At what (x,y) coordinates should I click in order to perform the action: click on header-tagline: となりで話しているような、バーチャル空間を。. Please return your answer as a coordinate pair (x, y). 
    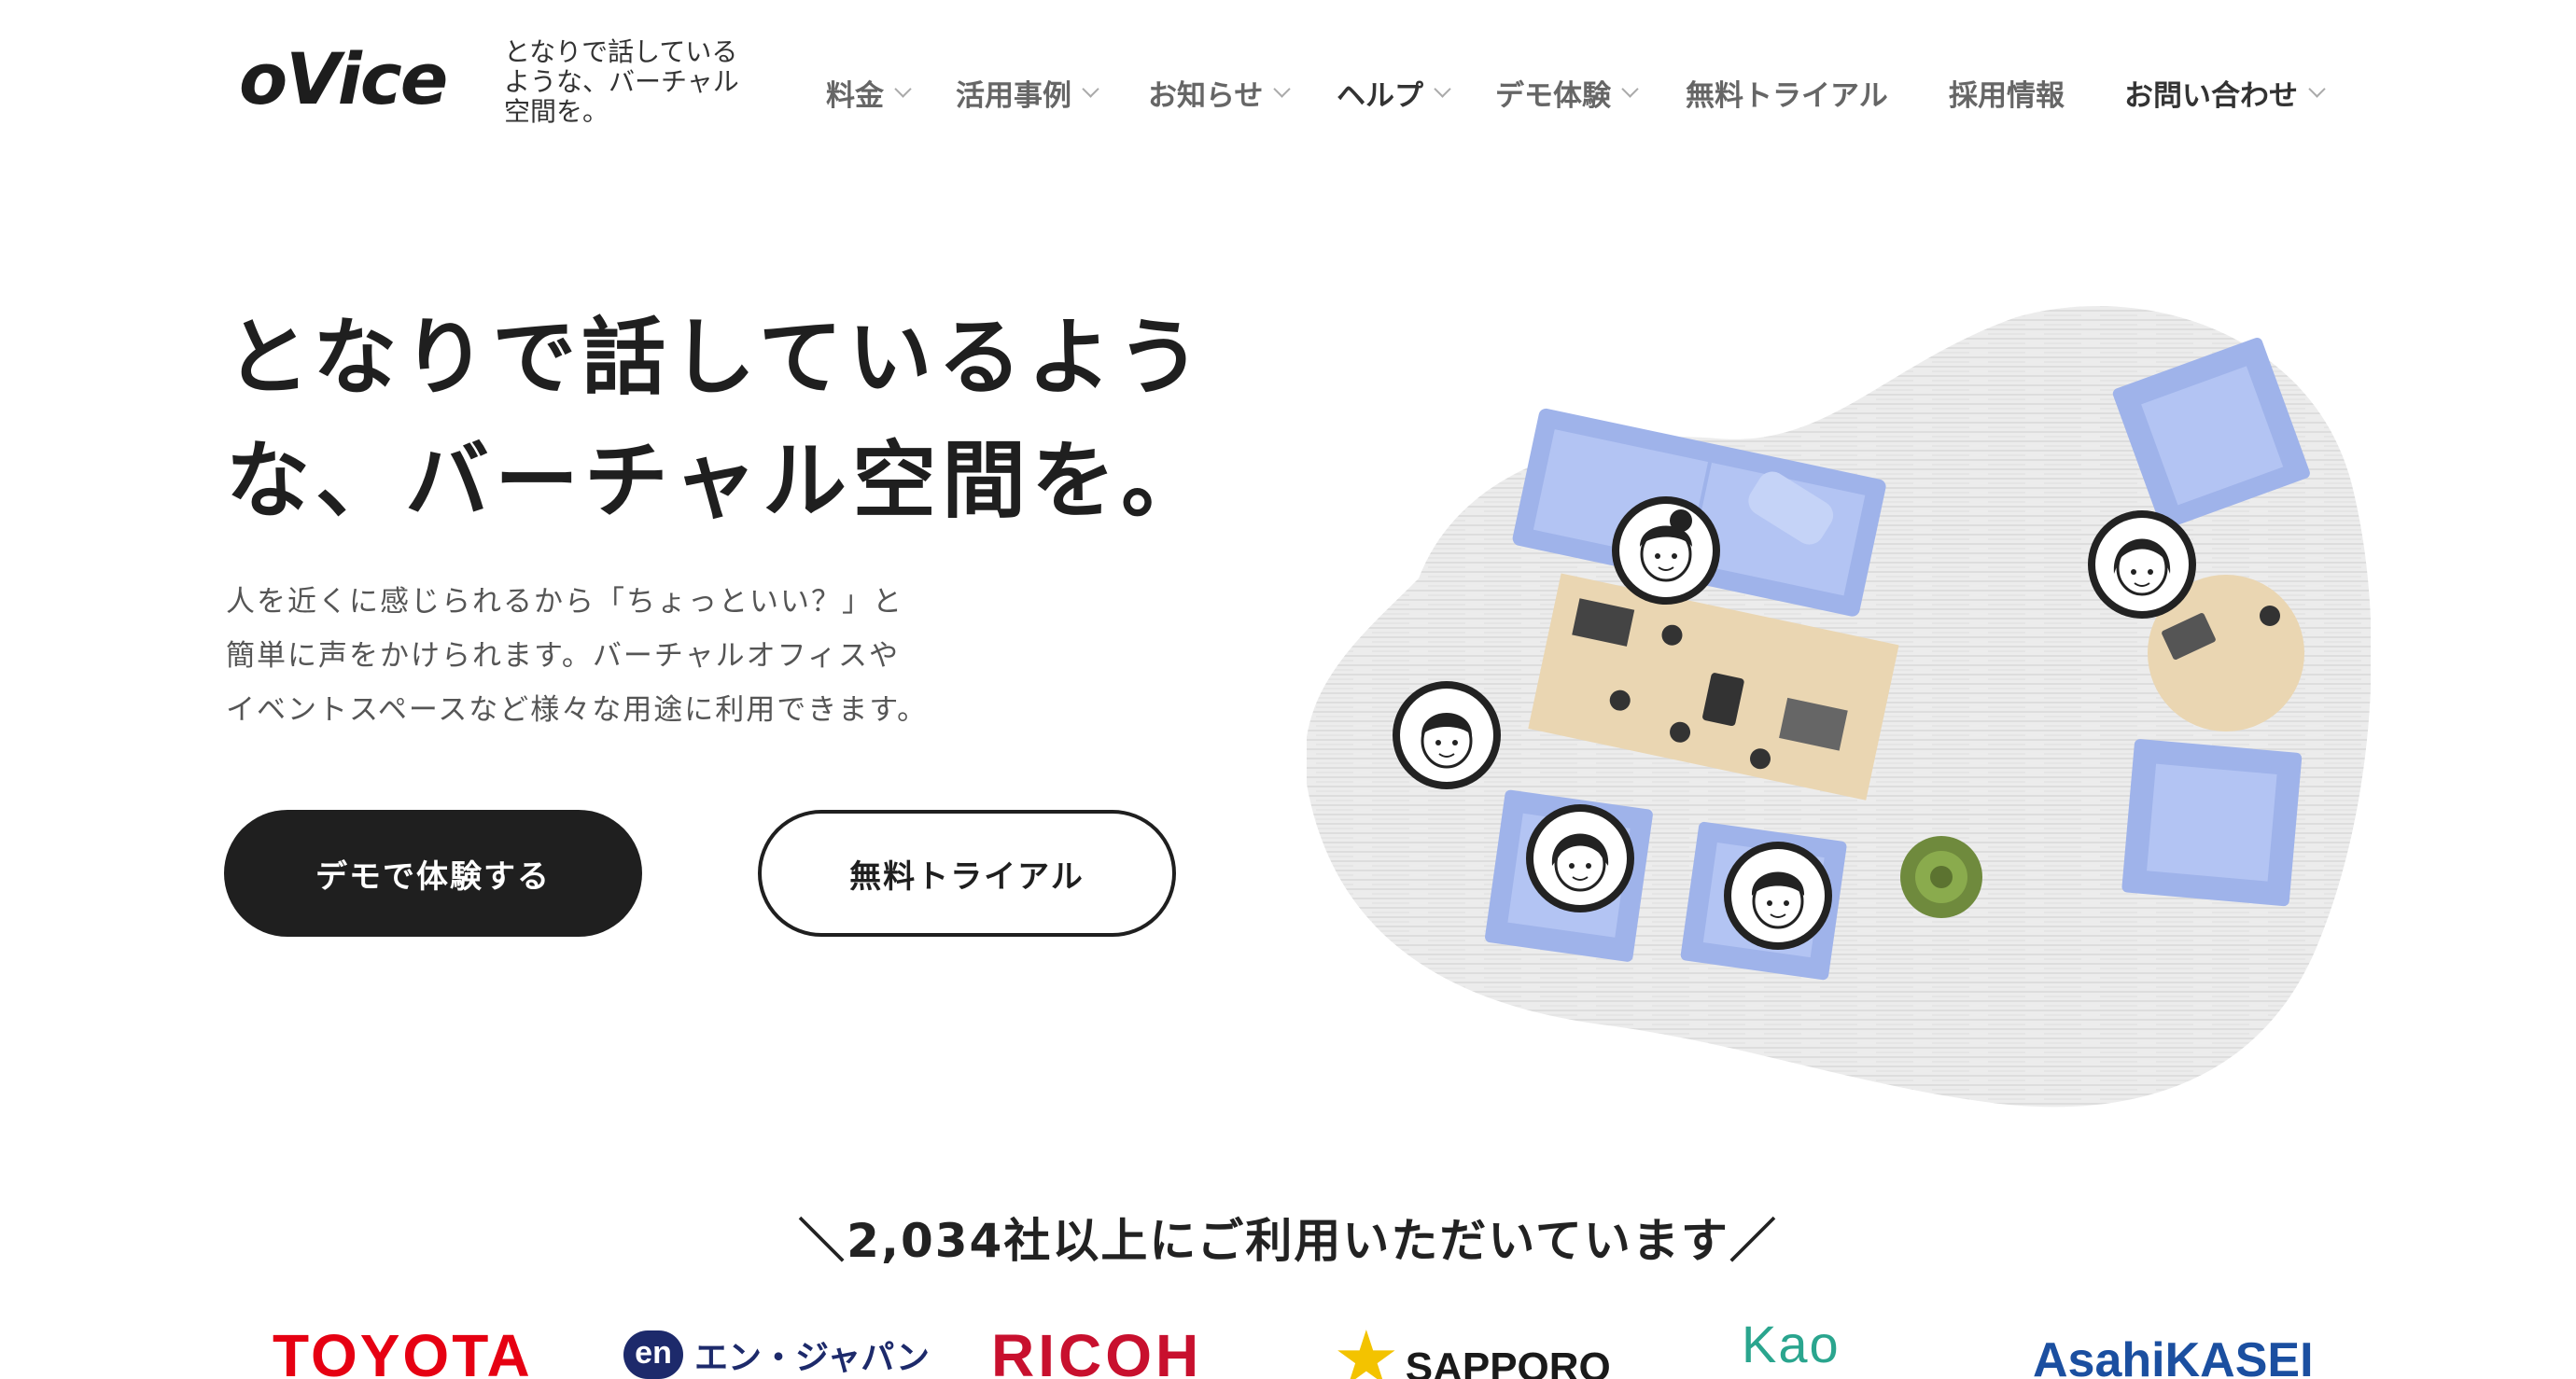
    Looking at the image, I should click on (621, 81).